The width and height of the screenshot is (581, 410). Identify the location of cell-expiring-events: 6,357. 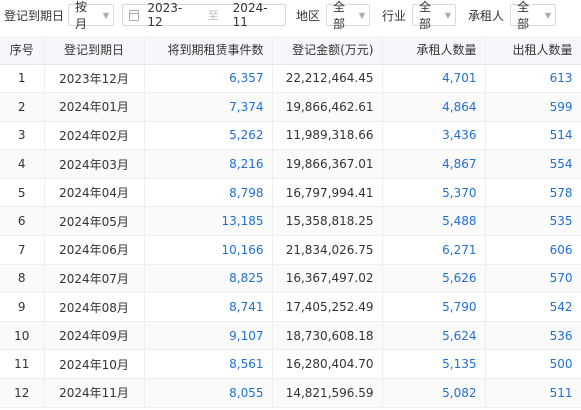
(208, 79).